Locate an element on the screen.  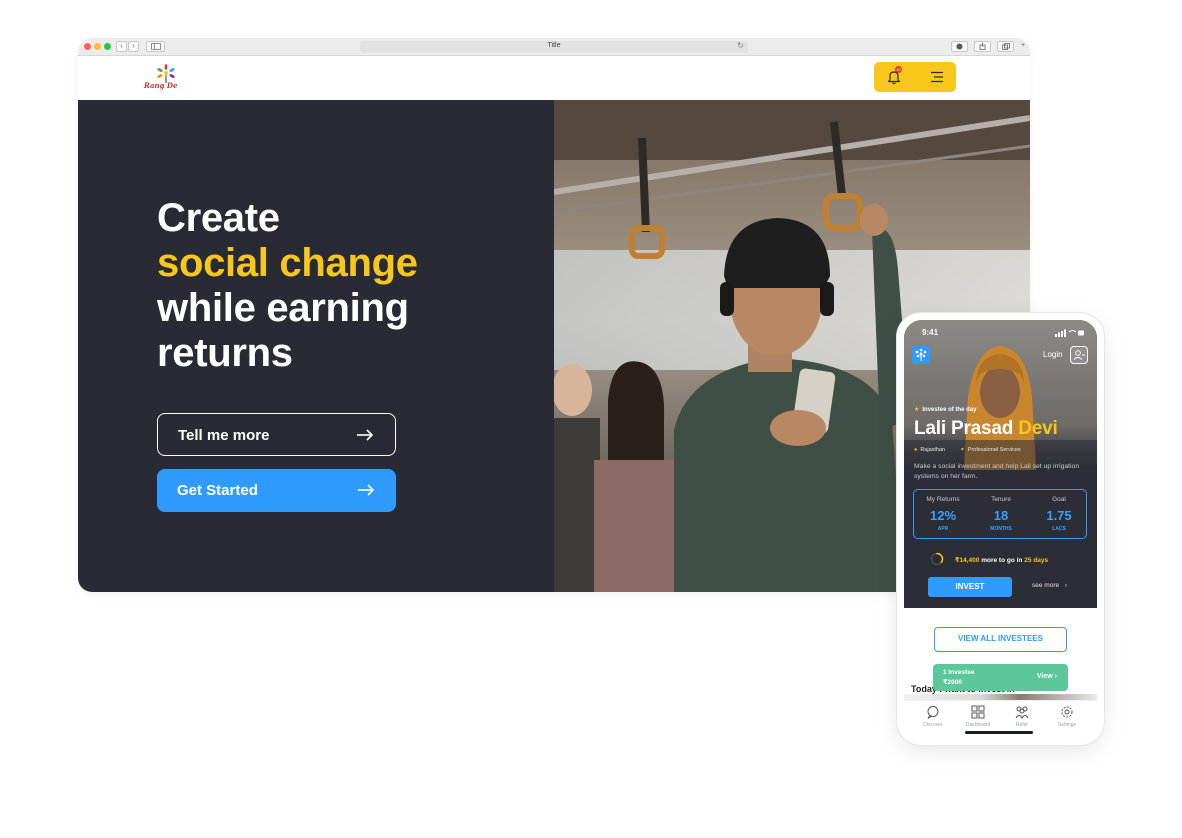
cart-view-link: View › is located at coordinates (1047, 676).